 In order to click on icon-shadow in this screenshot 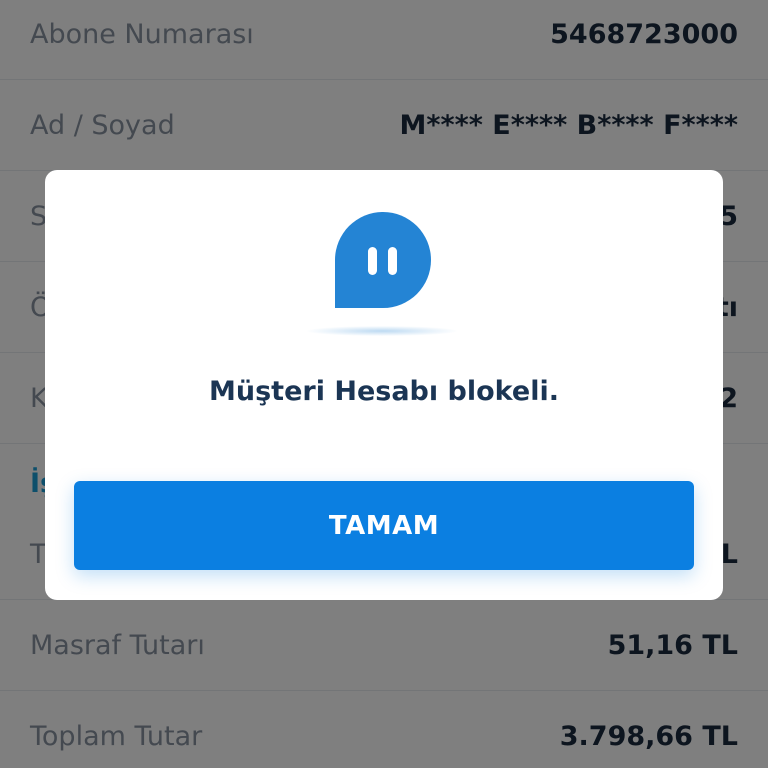, I will do `click(382, 331)`.